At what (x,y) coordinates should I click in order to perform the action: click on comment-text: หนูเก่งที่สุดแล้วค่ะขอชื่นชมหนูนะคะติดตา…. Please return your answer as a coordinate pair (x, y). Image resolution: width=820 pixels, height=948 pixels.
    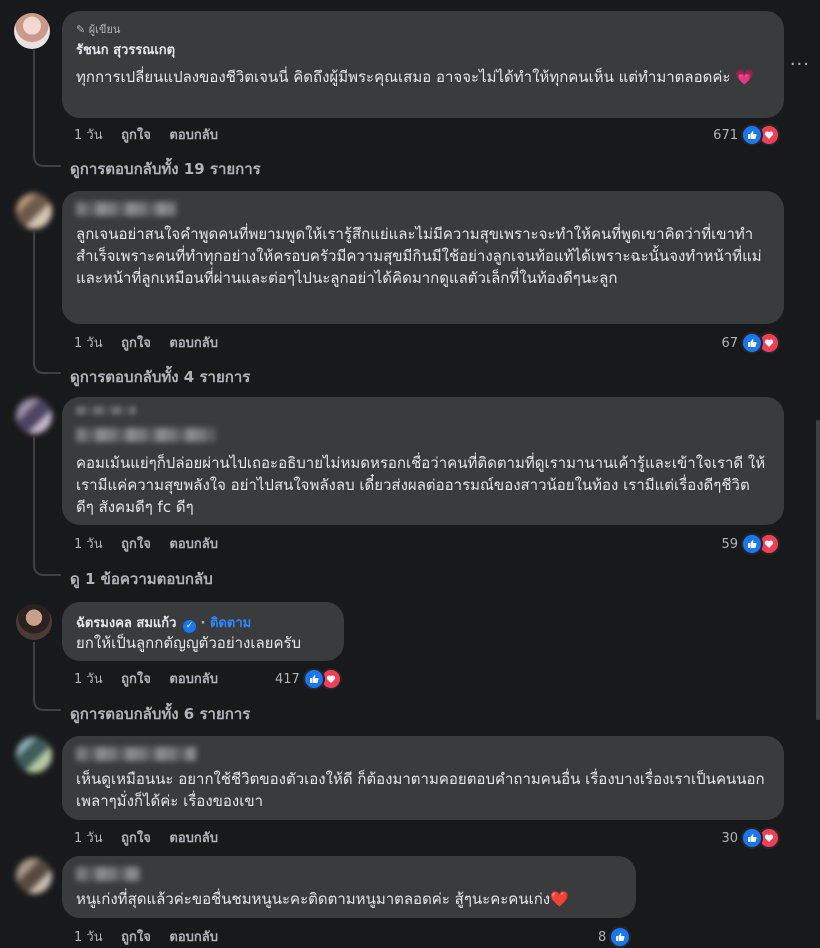
    Looking at the image, I should click on (322, 899).